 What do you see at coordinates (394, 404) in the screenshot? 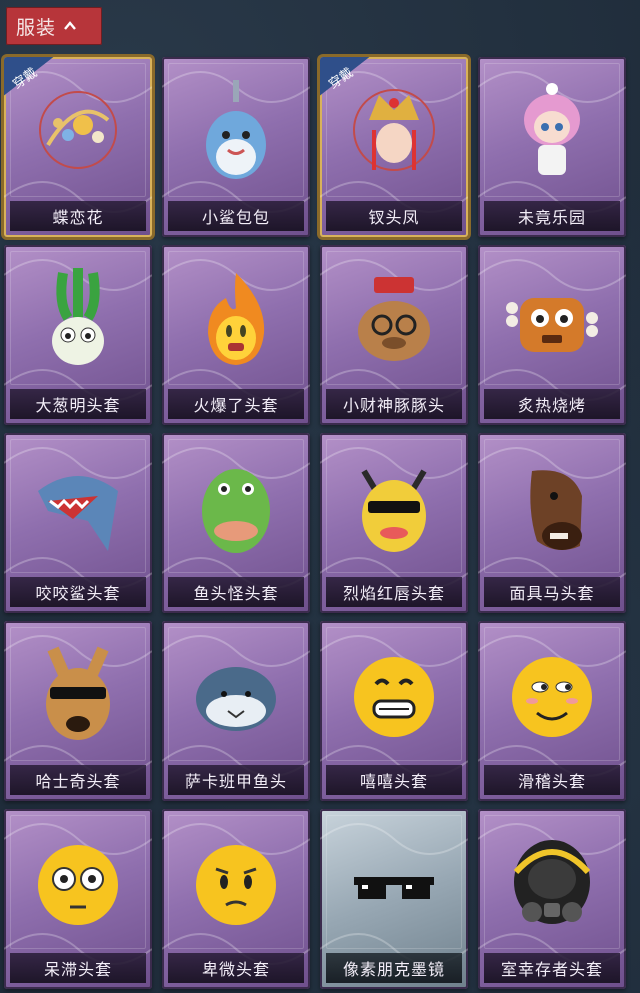
I see `item-name: 小财神豚豚头` at bounding box center [394, 404].